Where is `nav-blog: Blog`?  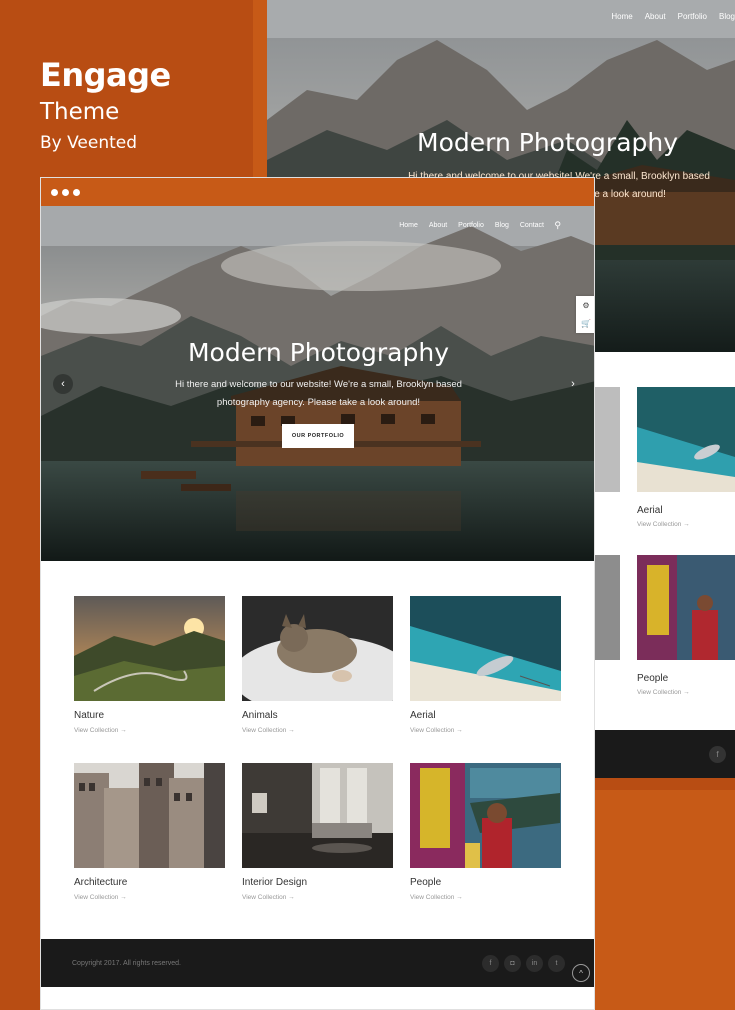 nav-blog: Blog is located at coordinates (502, 225).